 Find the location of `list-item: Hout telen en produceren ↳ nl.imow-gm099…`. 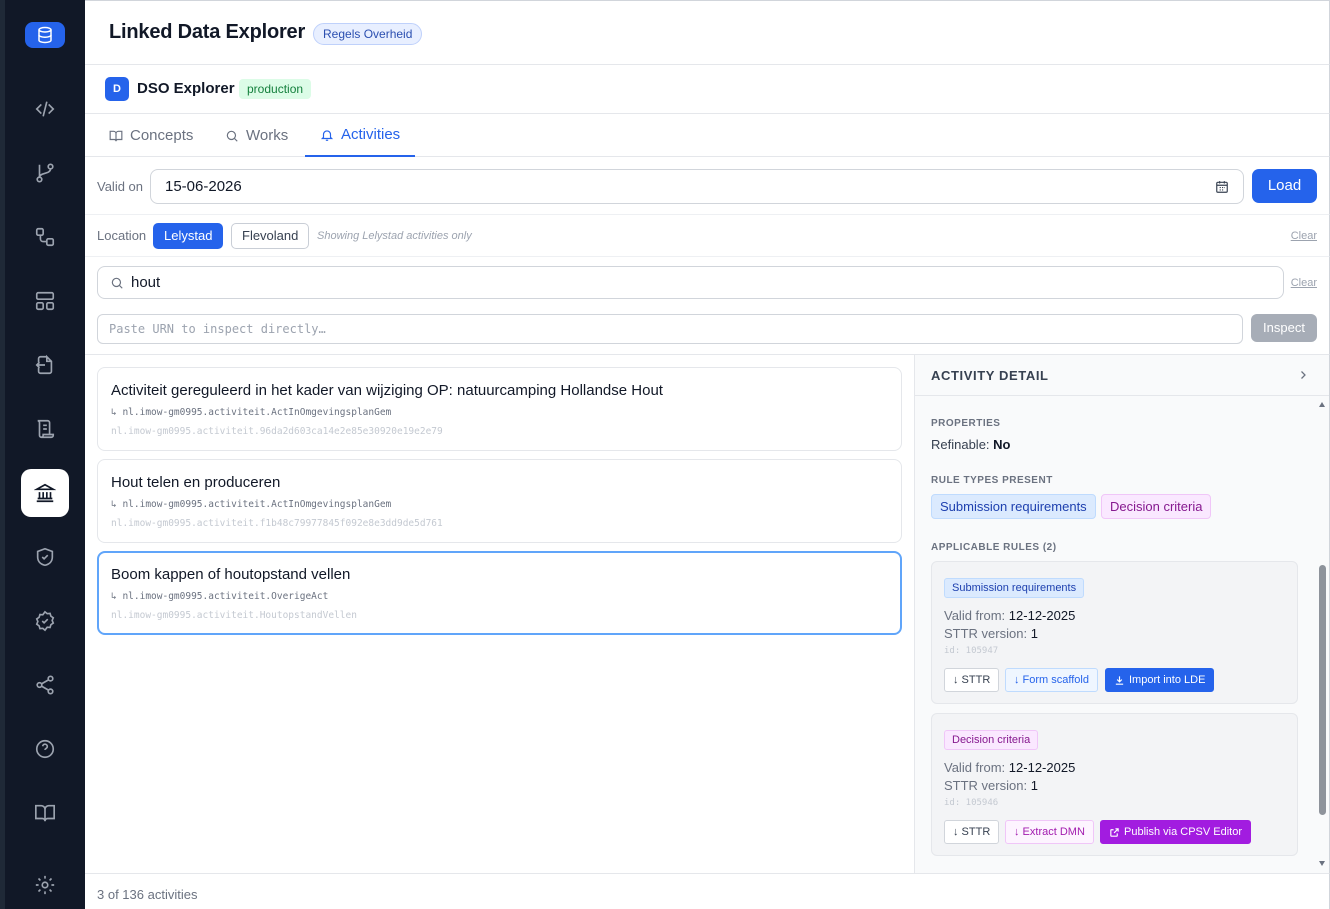

list-item: Hout telen en produceren ↳ nl.imow-gm099… is located at coordinates (499, 501).